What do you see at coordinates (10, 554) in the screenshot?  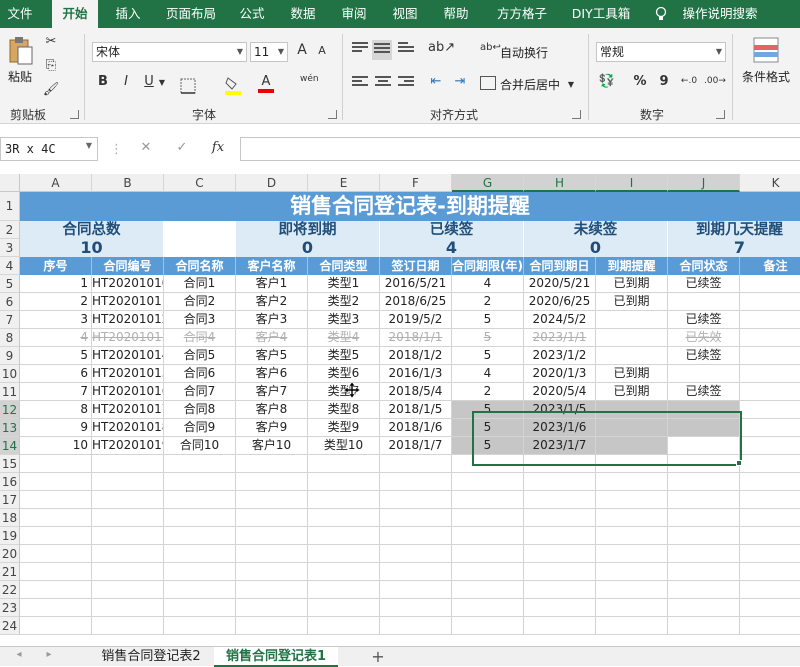 I see `row-header-20: 20` at bounding box center [10, 554].